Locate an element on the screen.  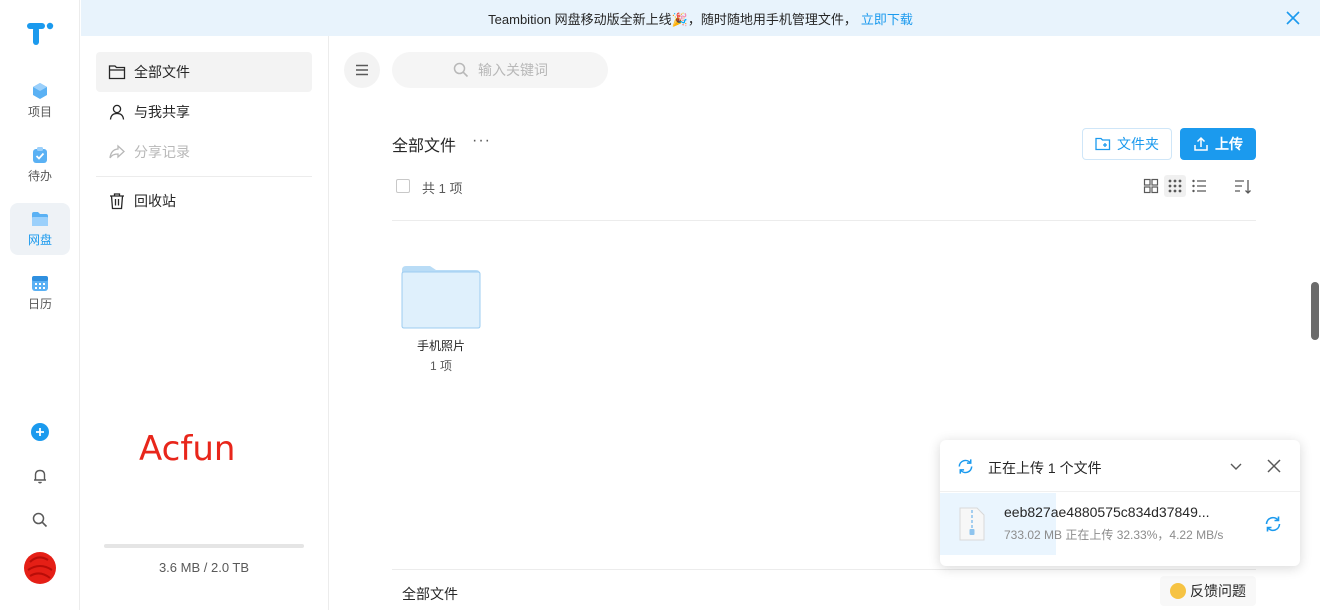
feedback-button: 反馈问题 is located at coordinates (1208, 591).